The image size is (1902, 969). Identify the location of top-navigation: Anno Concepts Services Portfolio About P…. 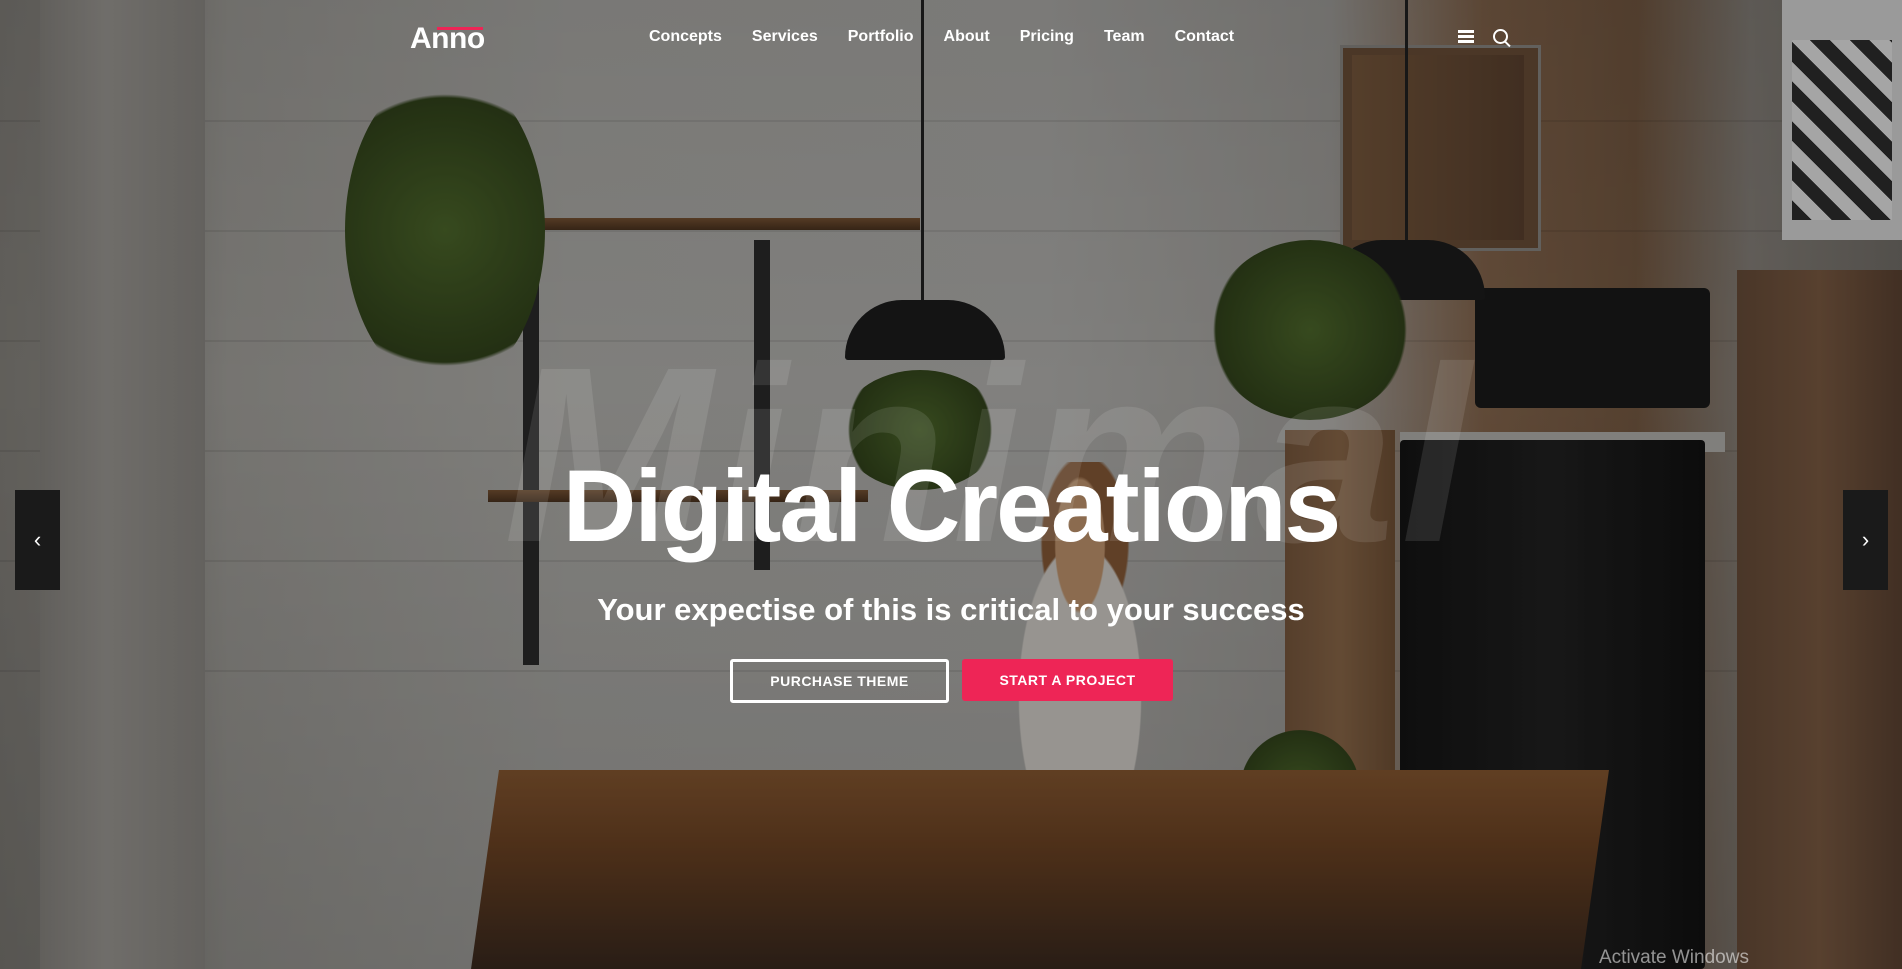
(951, 39).